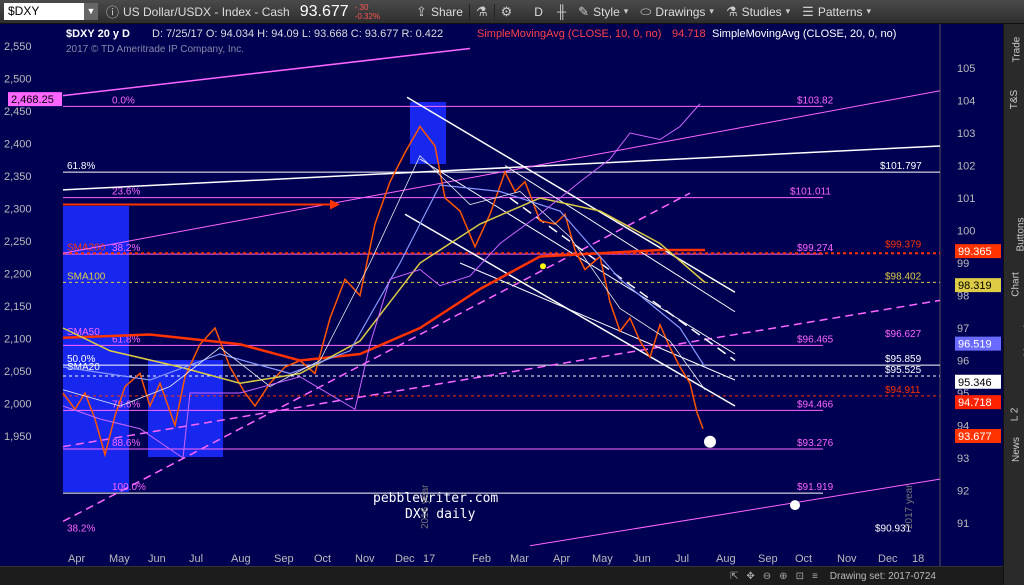 This screenshot has height=585, width=1024. What do you see at coordinates (18, 437) in the screenshot?
I see `left-axis-tick: 1,950` at bounding box center [18, 437].